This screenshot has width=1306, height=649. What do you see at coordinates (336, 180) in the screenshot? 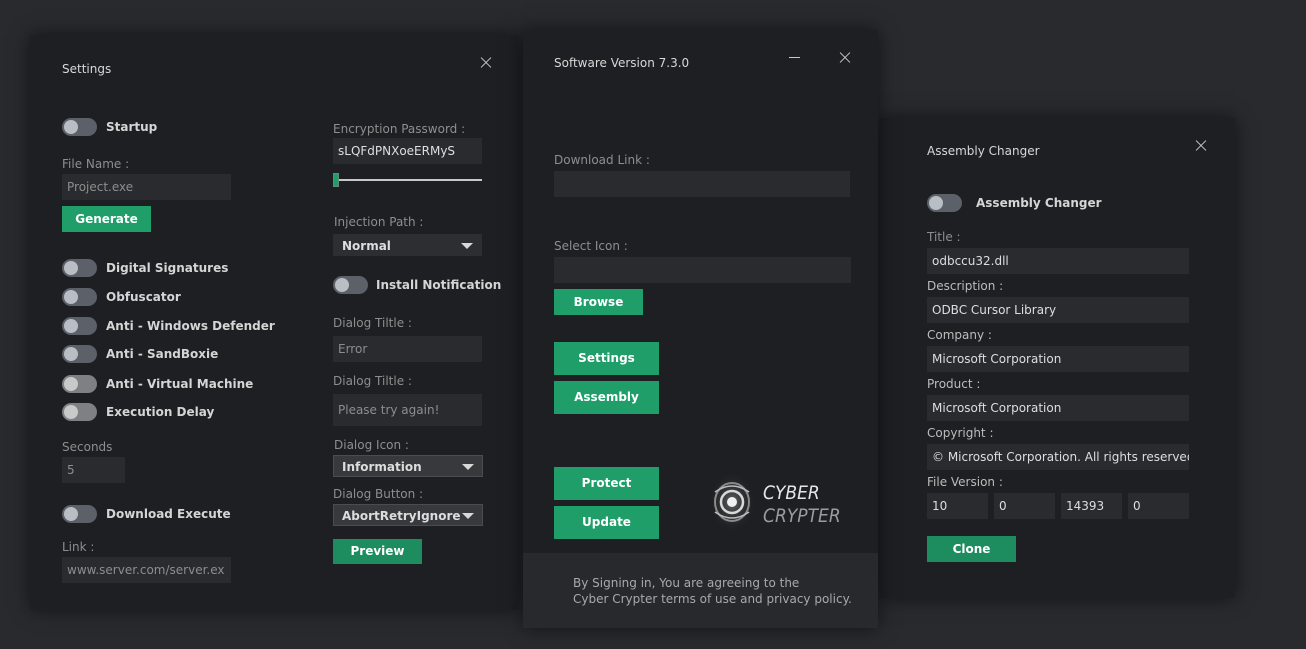
I see `password-length-slider-thumb` at bounding box center [336, 180].